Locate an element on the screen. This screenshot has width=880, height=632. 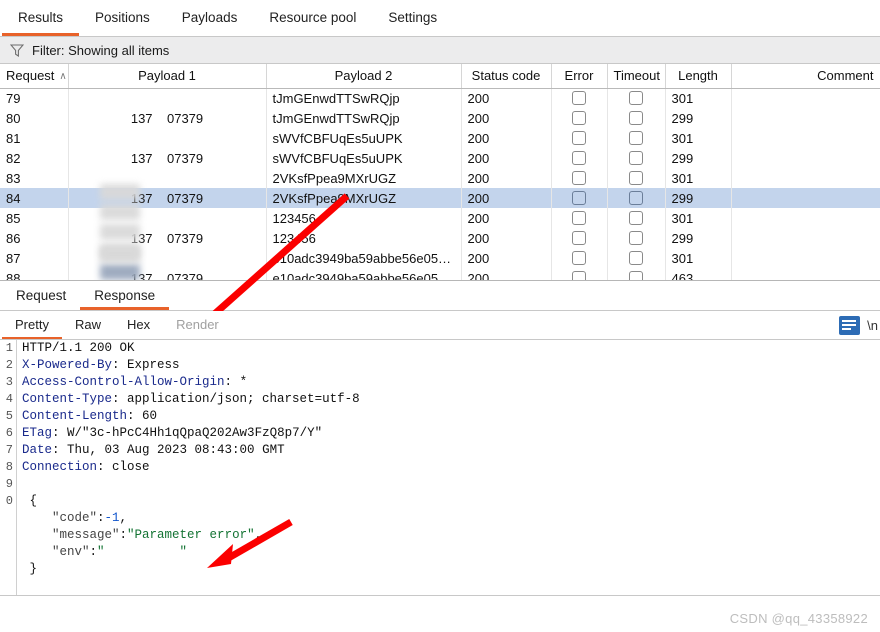
cell-request: 86 is located at coordinates (34, 238).